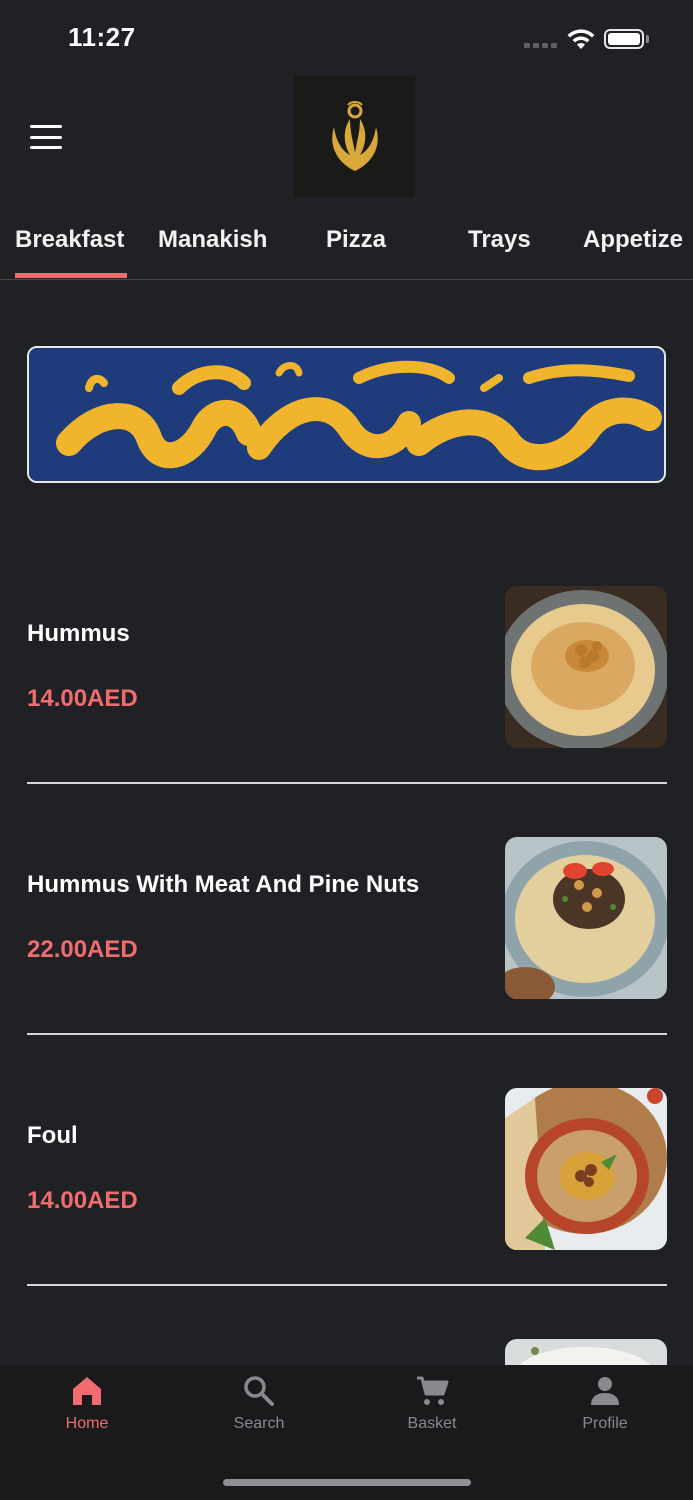 This screenshot has height=1500, width=693. I want to click on restaurant-logo, so click(354, 136).